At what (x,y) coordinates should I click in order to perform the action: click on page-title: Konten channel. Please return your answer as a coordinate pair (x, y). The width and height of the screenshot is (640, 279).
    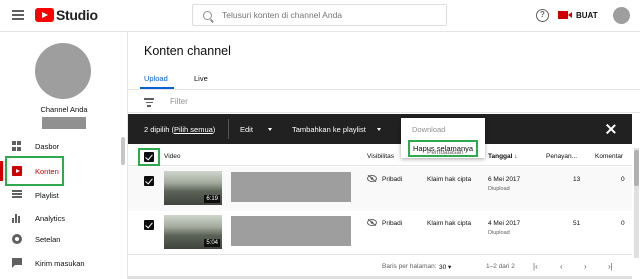
    Looking at the image, I should click on (187, 51).